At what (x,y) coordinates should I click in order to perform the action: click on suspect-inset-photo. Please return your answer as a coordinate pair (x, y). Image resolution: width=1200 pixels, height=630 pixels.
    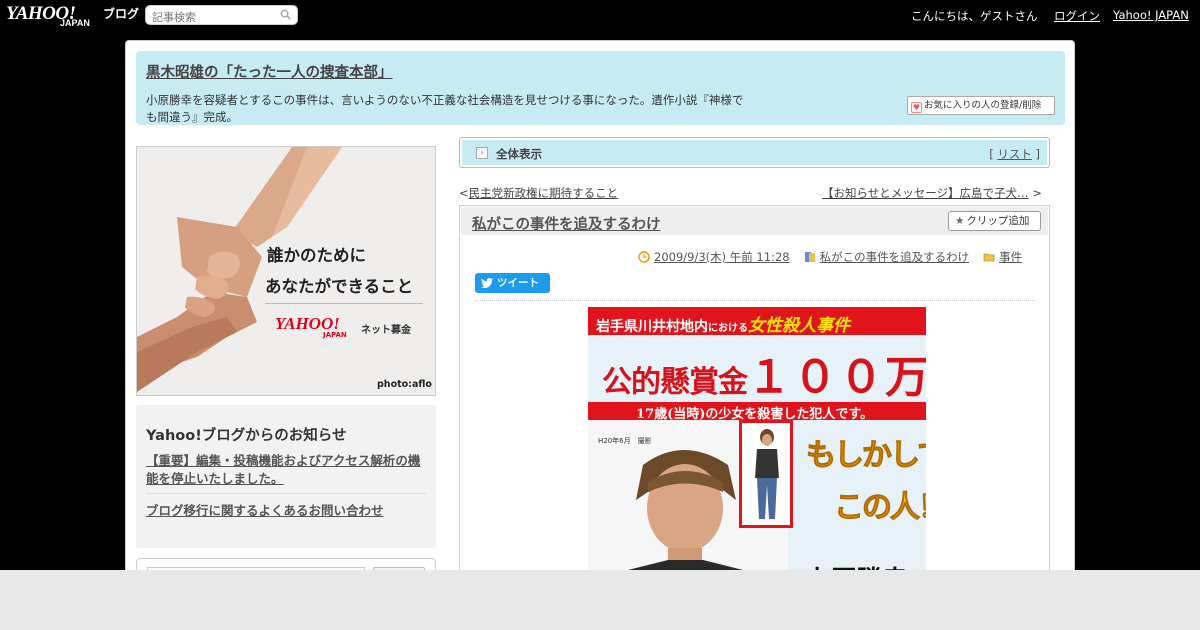
    Looking at the image, I should click on (766, 474).